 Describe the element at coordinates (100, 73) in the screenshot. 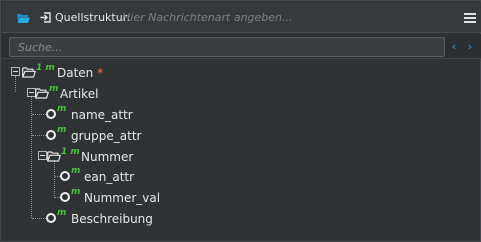

I see `required-marker: *` at that location.